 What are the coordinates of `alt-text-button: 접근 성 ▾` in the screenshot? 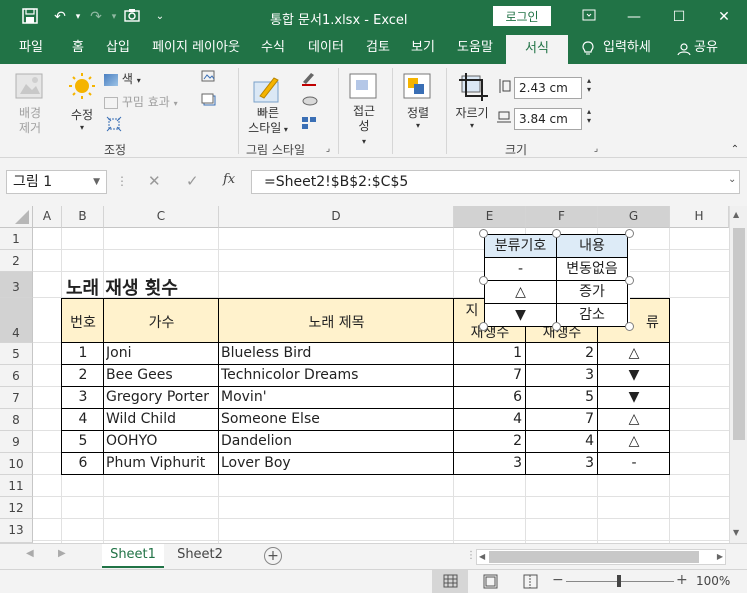 It's located at (364, 126).